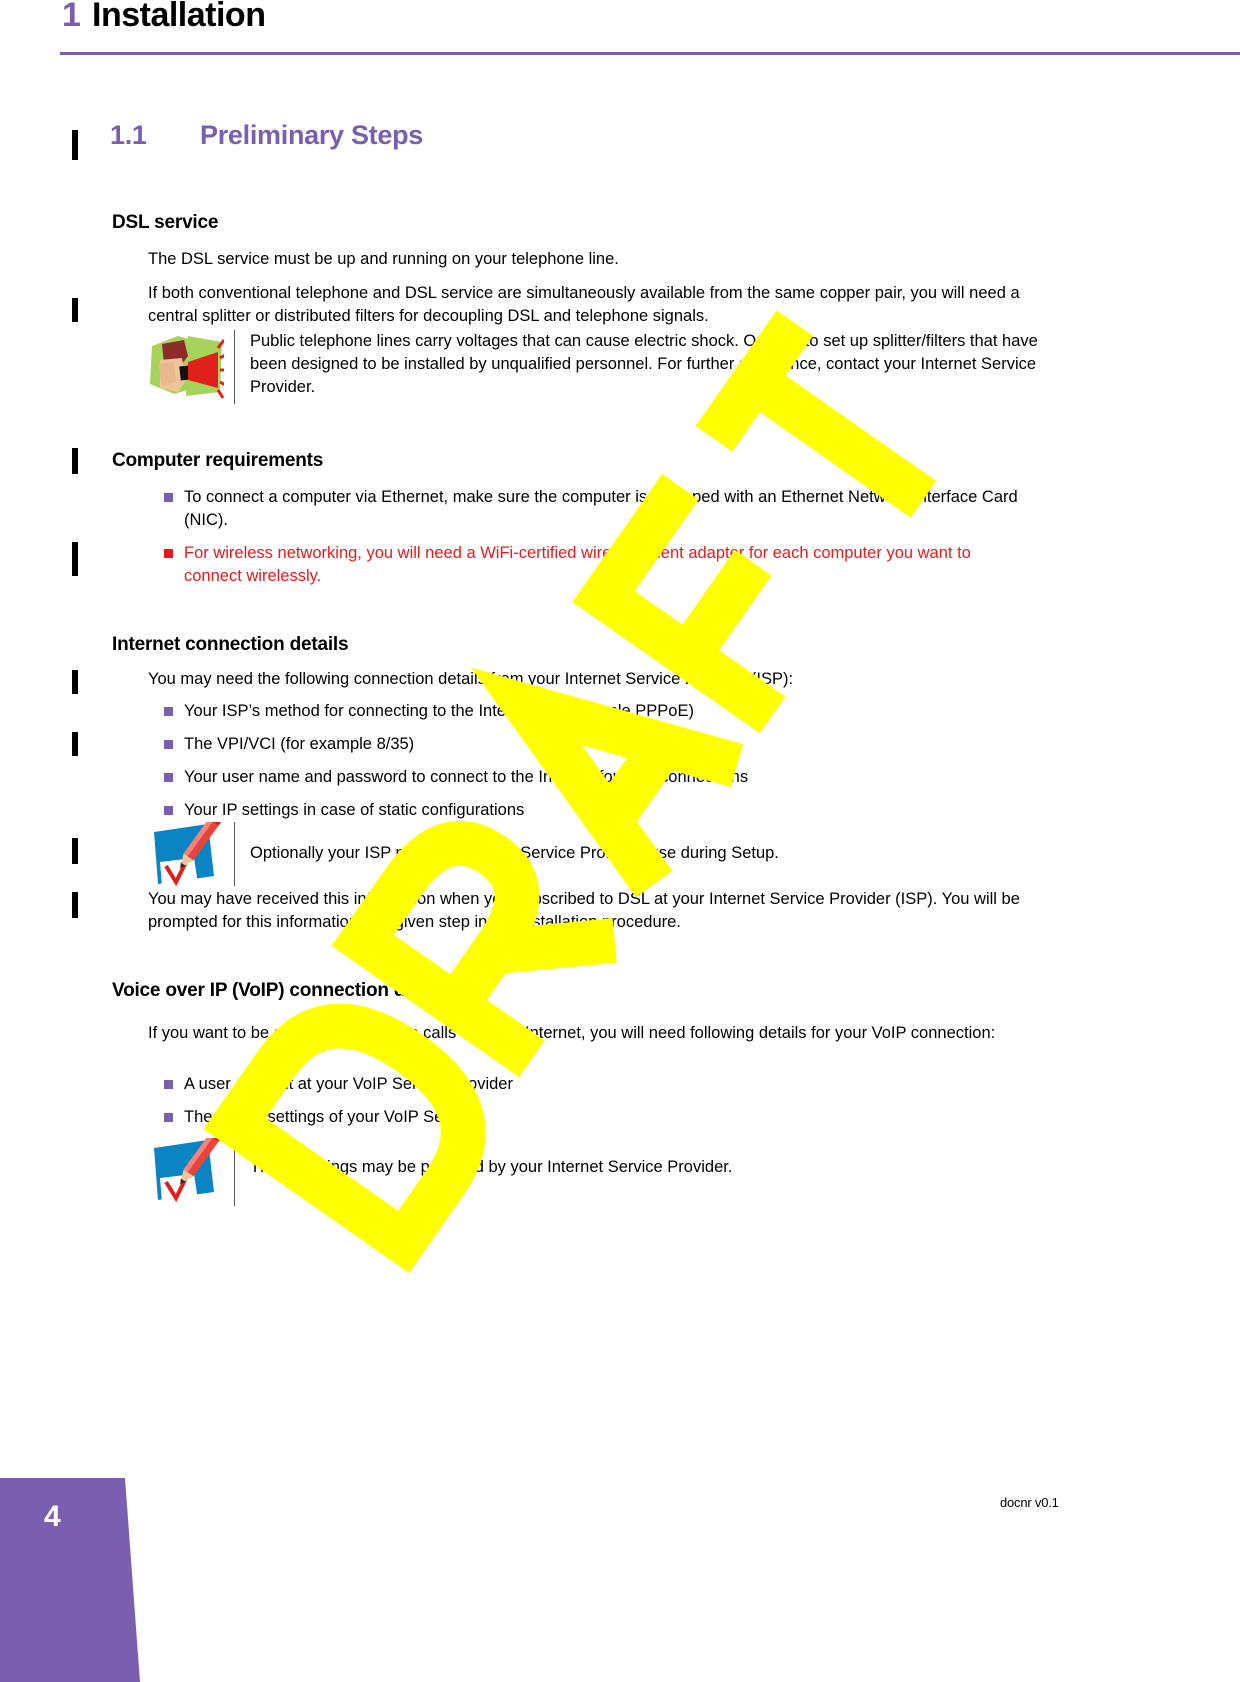  What do you see at coordinates (299, 744) in the screenshot?
I see `list-item-label: The VPI/VCI (for example 8/35)` at bounding box center [299, 744].